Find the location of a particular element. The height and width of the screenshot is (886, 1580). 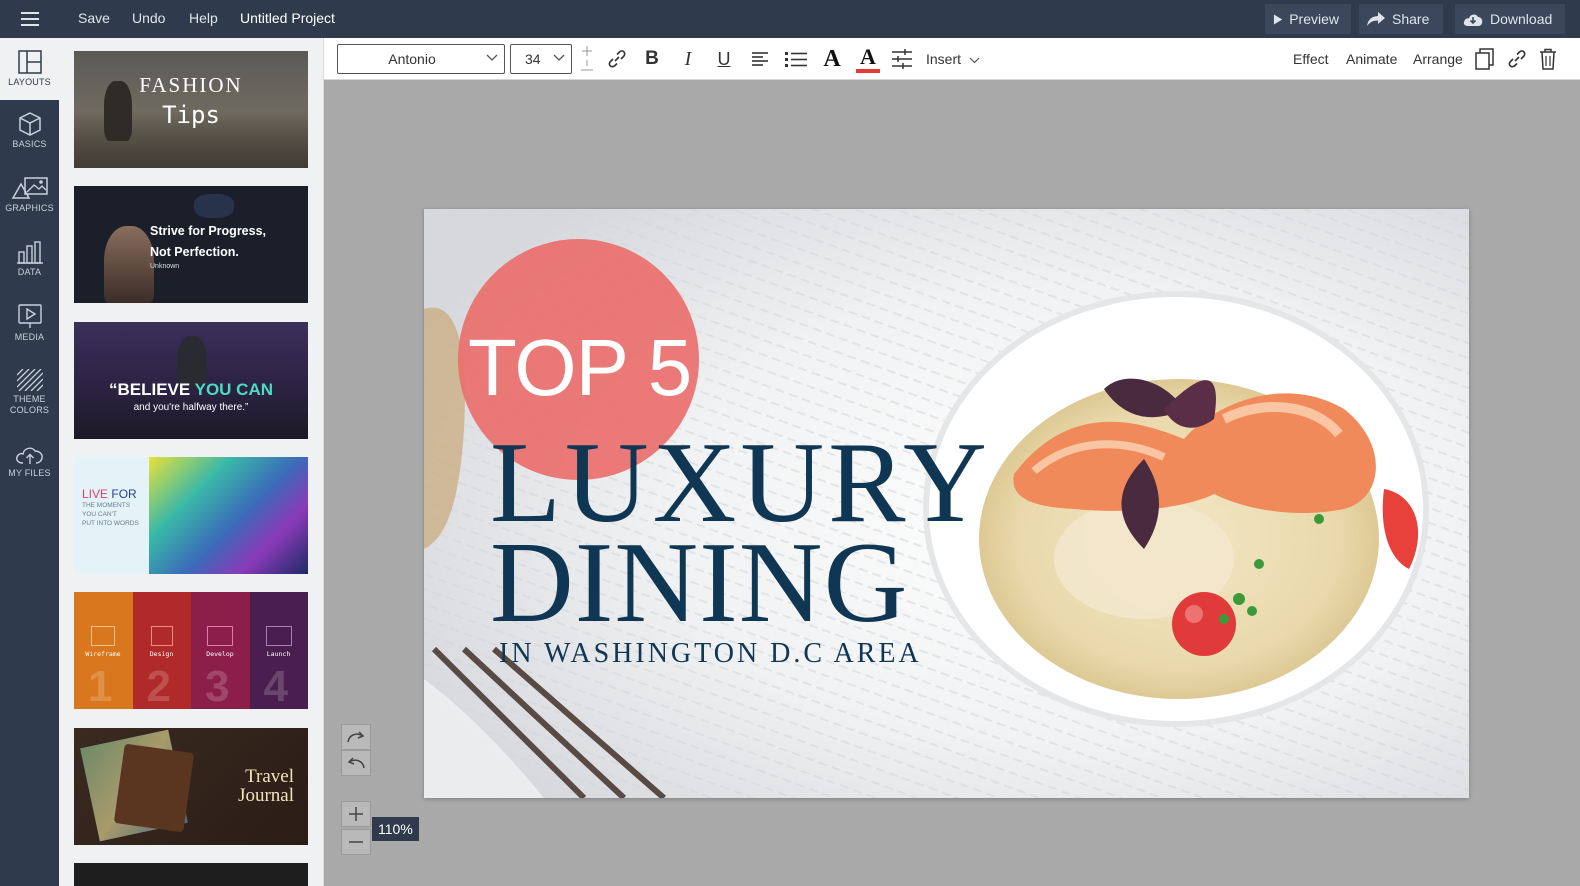

save-menu: Save is located at coordinates (94, 19).